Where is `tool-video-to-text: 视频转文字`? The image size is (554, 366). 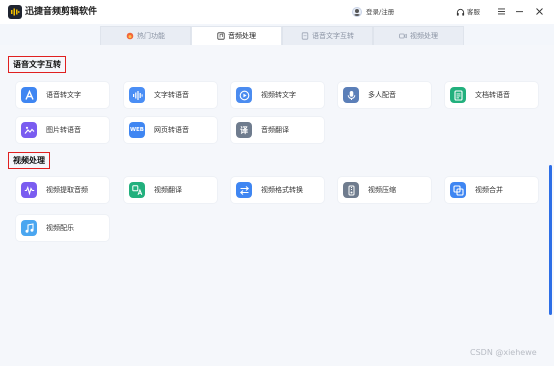 tool-video-to-text: 视频转文字 is located at coordinates (277, 95).